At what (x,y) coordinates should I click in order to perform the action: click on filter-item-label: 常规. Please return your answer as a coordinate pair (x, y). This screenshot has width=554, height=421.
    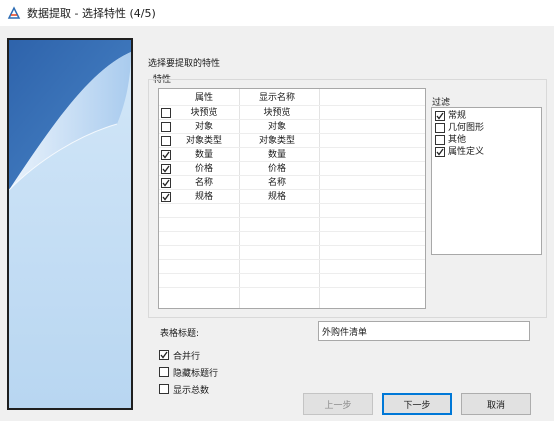
    Looking at the image, I should click on (457, 116).